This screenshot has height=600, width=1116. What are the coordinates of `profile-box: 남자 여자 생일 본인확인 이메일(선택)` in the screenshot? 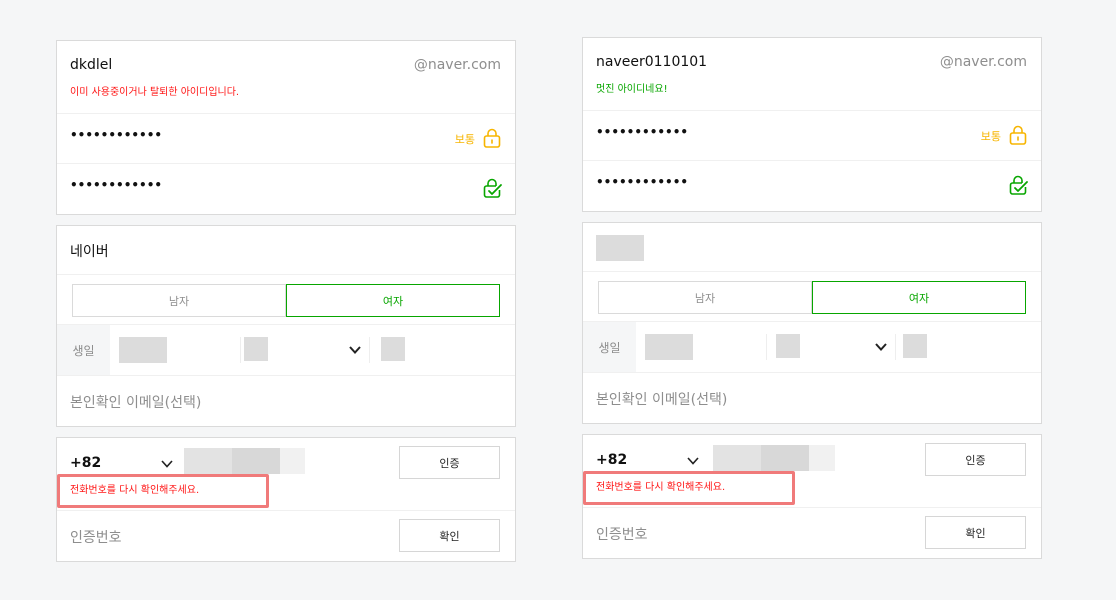 It's located at (812, 323).